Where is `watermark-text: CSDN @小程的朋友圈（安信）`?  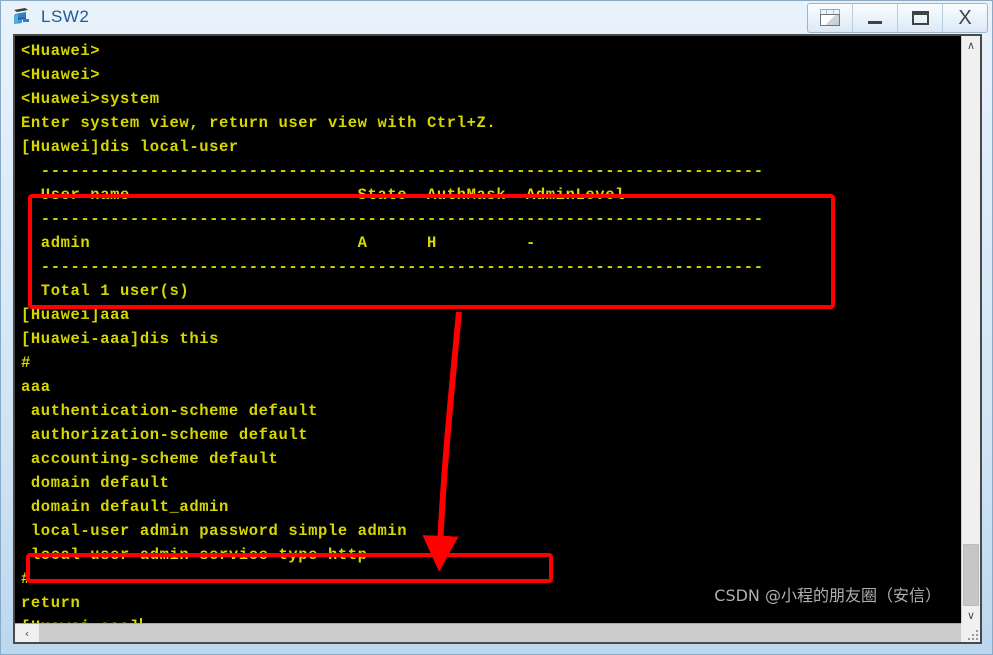 watermark-text: CSDN @小程的朋友圈（安信） is located at coordinates (827, 595).